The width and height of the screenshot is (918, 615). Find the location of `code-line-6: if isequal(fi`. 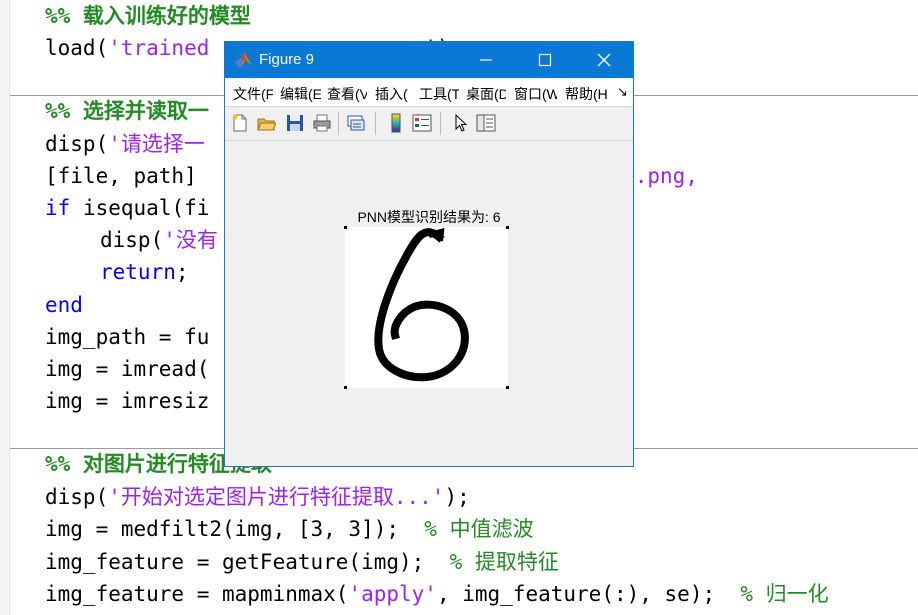

code-line-6: if isequal(fi is located at coordinates (127, 208).